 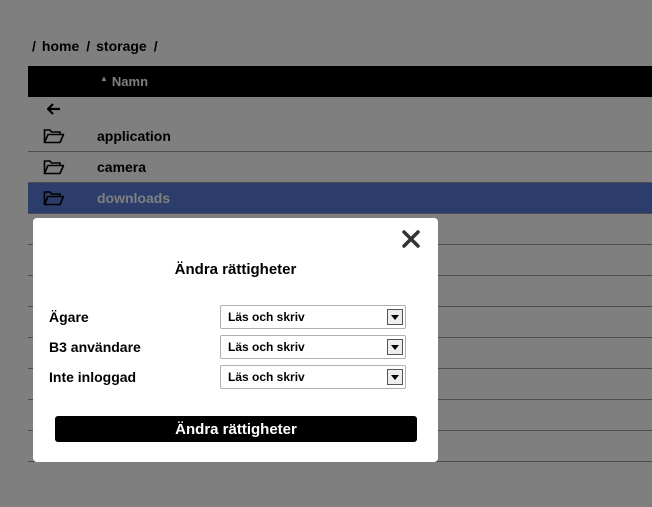 I want to click on change-permissions-button: Ändra rättigheter, so click(x=236, y=429).